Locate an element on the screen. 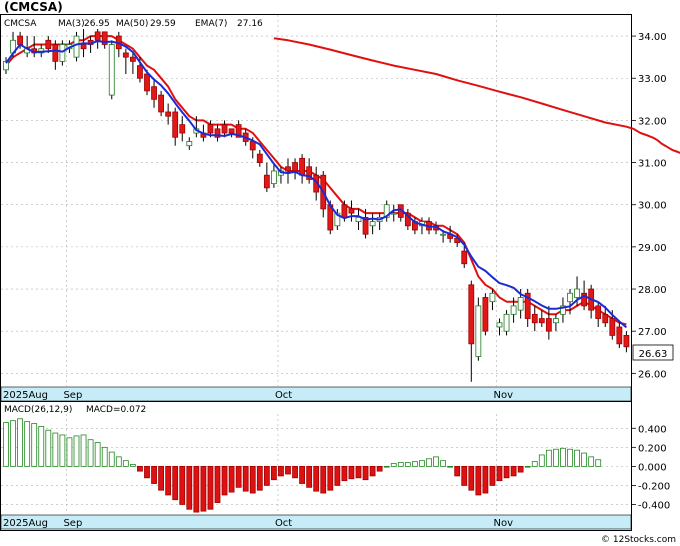  macd-y-tick-label: -0.200 is located at coordinates (654, 486).